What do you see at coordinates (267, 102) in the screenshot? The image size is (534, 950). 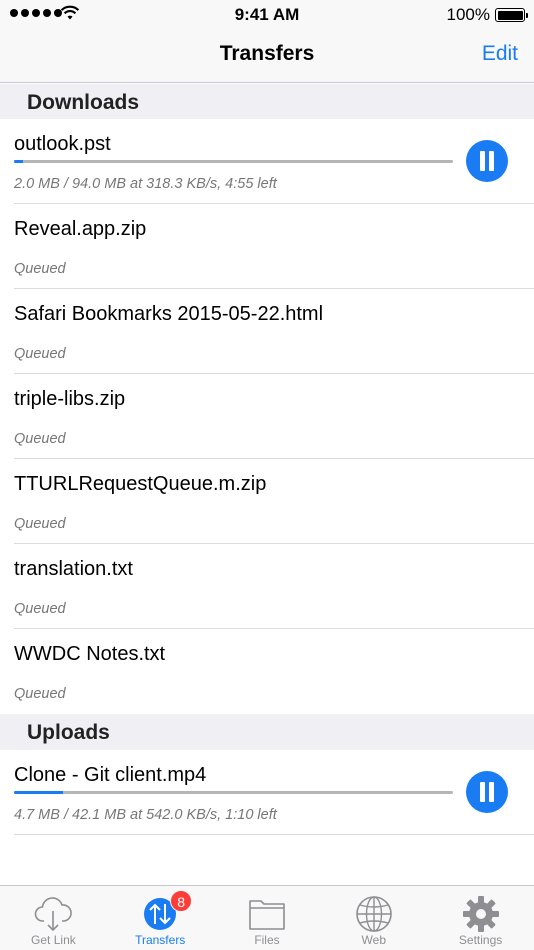 I see `downloads-section-header: Downloads` at bounding box center [267, 102].